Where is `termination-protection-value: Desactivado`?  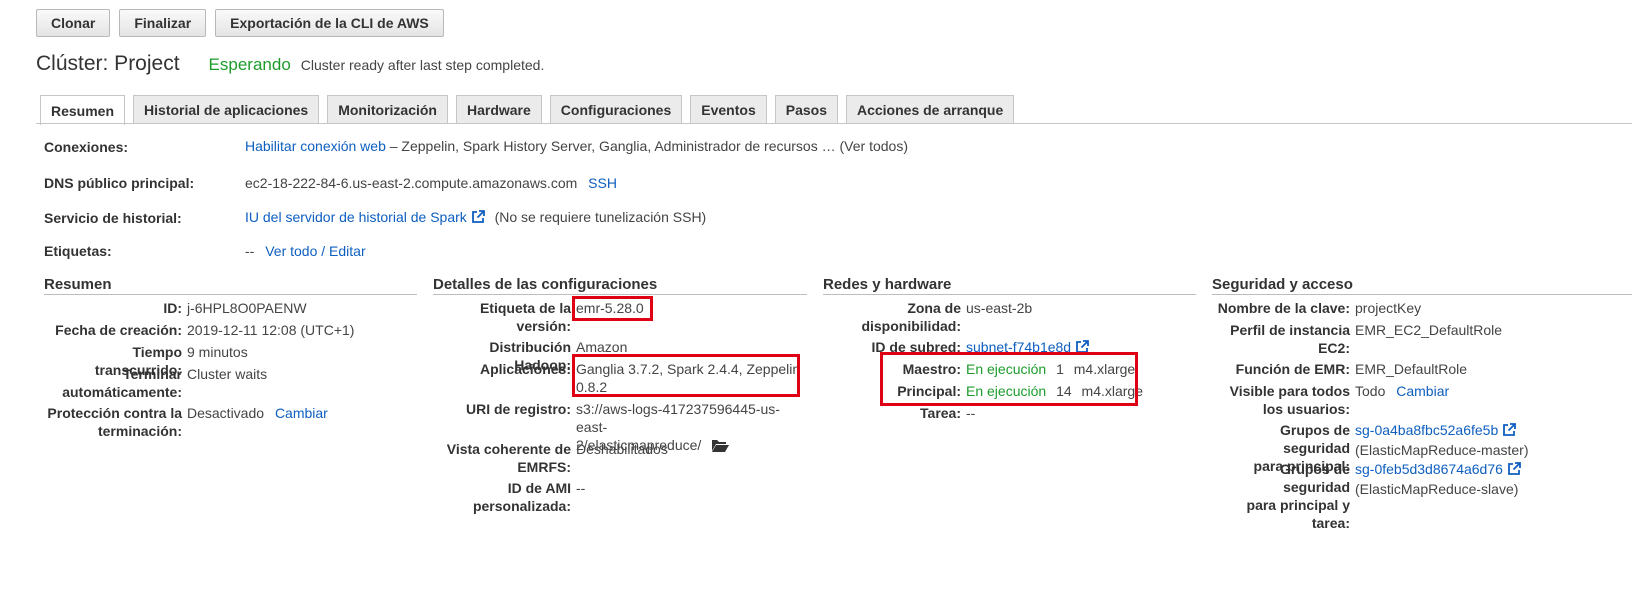 termination-protection-value: Desactivado is located at coordinates (226, 413).